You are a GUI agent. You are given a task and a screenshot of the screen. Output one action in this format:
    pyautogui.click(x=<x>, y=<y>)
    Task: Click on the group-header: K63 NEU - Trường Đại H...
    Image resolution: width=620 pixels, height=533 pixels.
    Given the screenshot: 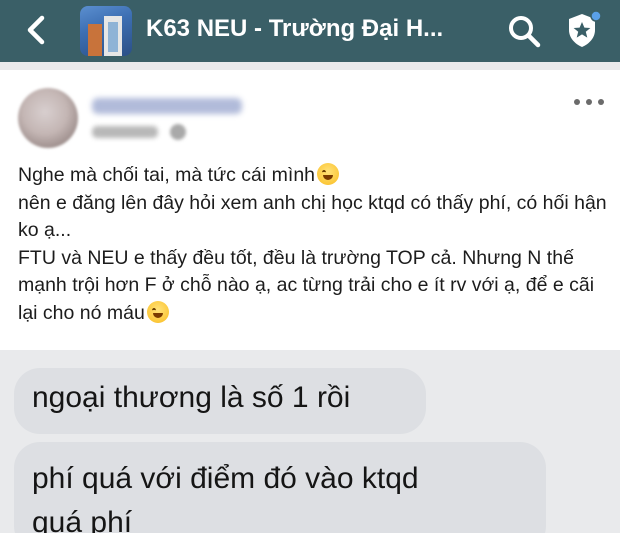 What is the action you would take?
    pyautogui.click(x=310, y=31)
    